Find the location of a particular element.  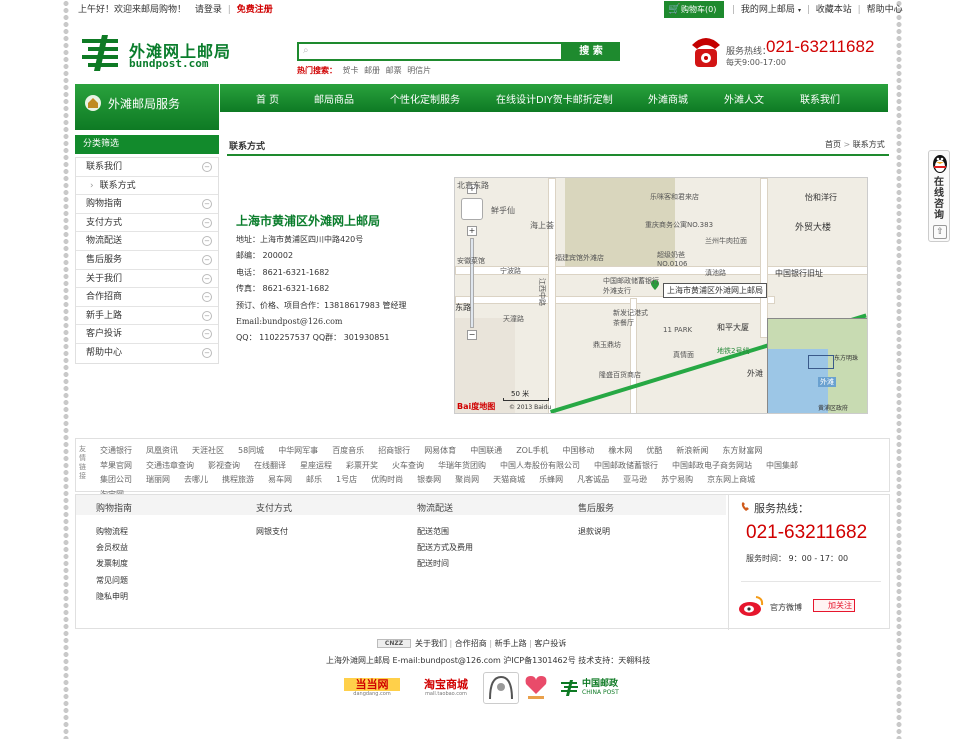

friend-link: 影视查询 is located at coordinates (224, 465).